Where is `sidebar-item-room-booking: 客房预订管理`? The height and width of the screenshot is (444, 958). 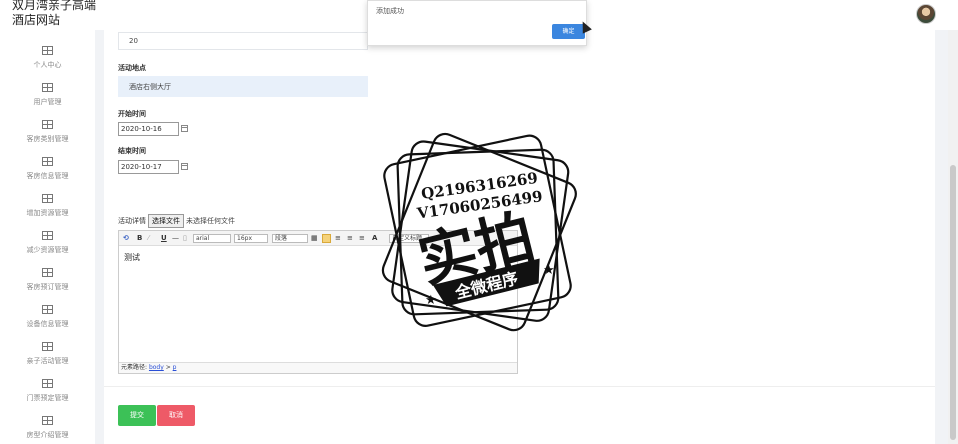 sidebar-item-room-booking: 客房预订管理 is located at coordinates (47, 286).